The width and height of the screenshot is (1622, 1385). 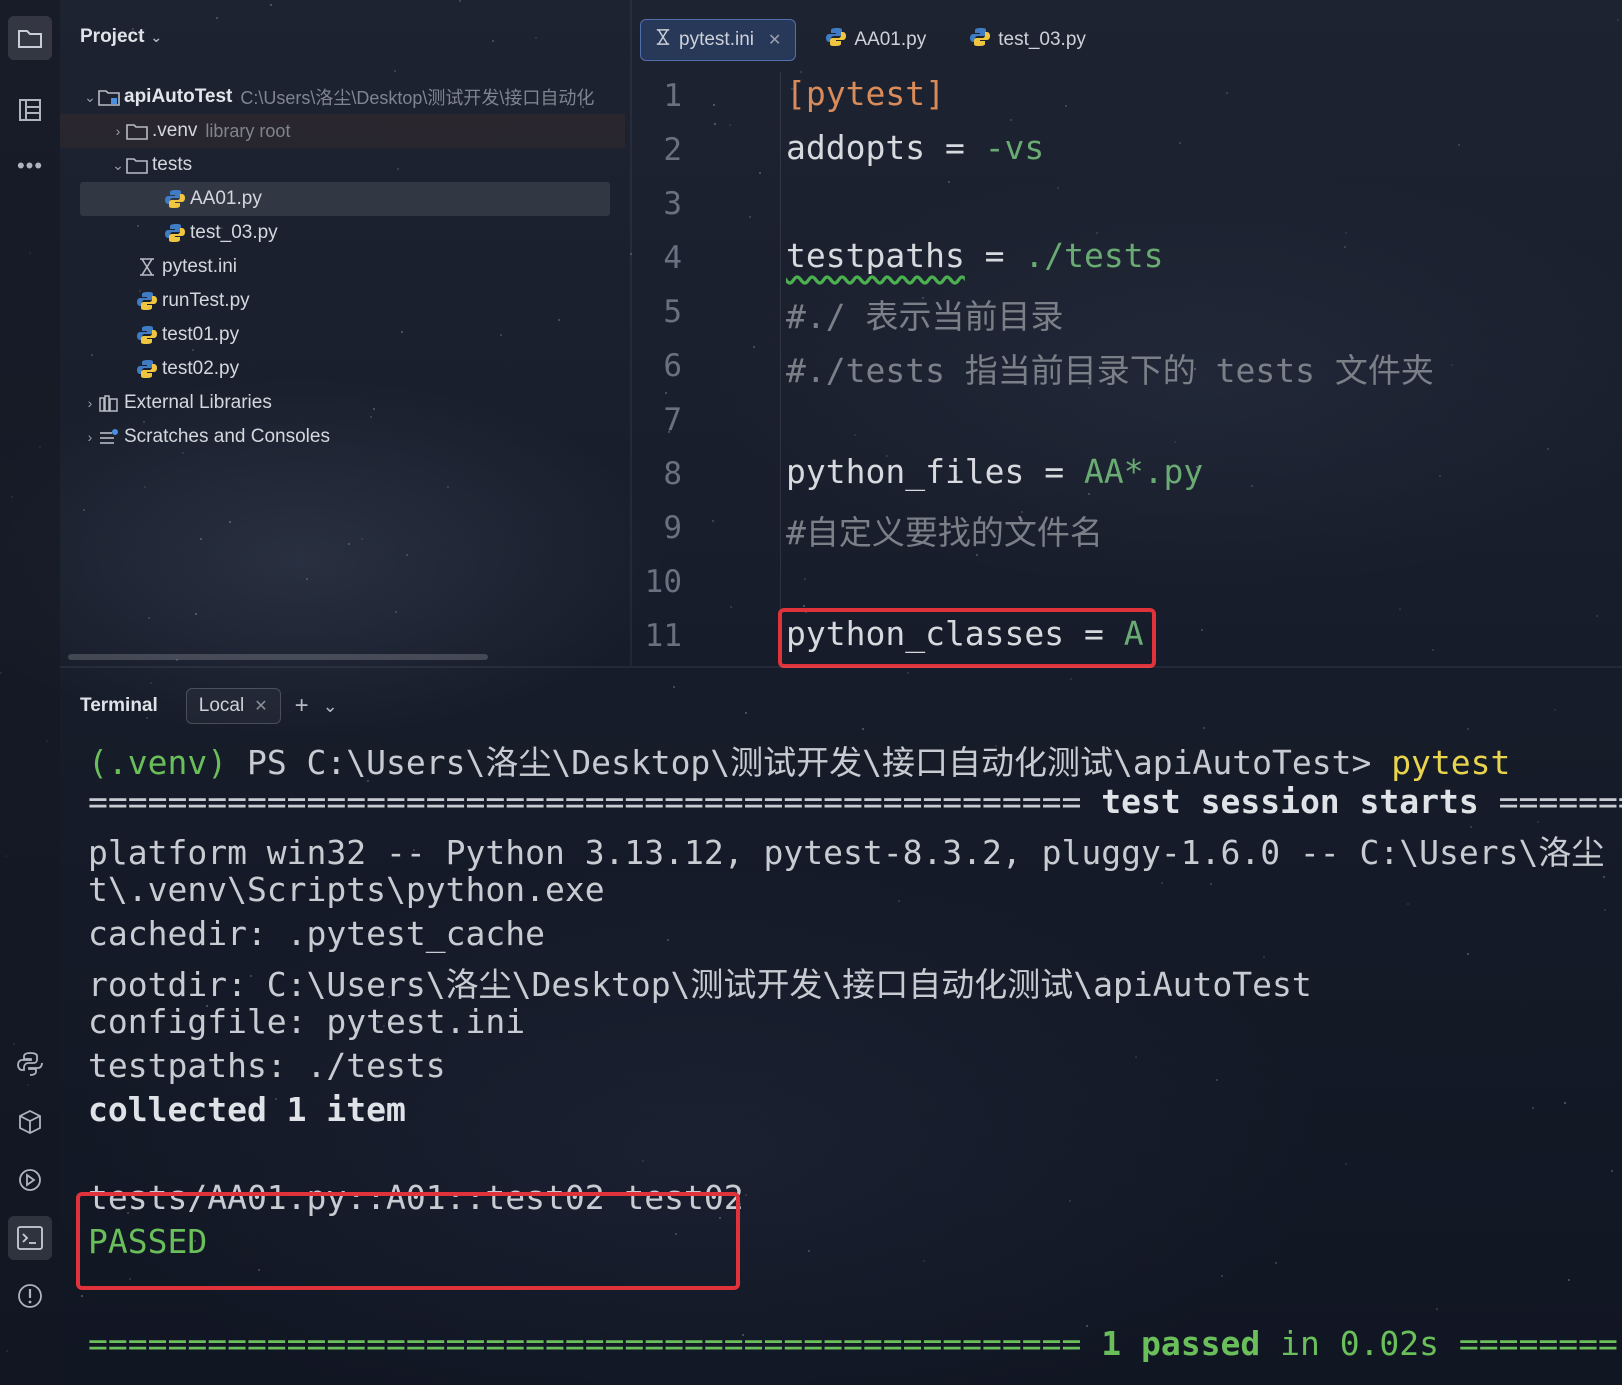 I want to click on tab-pytest-ini: pytest.ini ✕, so click(x=718, y=40).